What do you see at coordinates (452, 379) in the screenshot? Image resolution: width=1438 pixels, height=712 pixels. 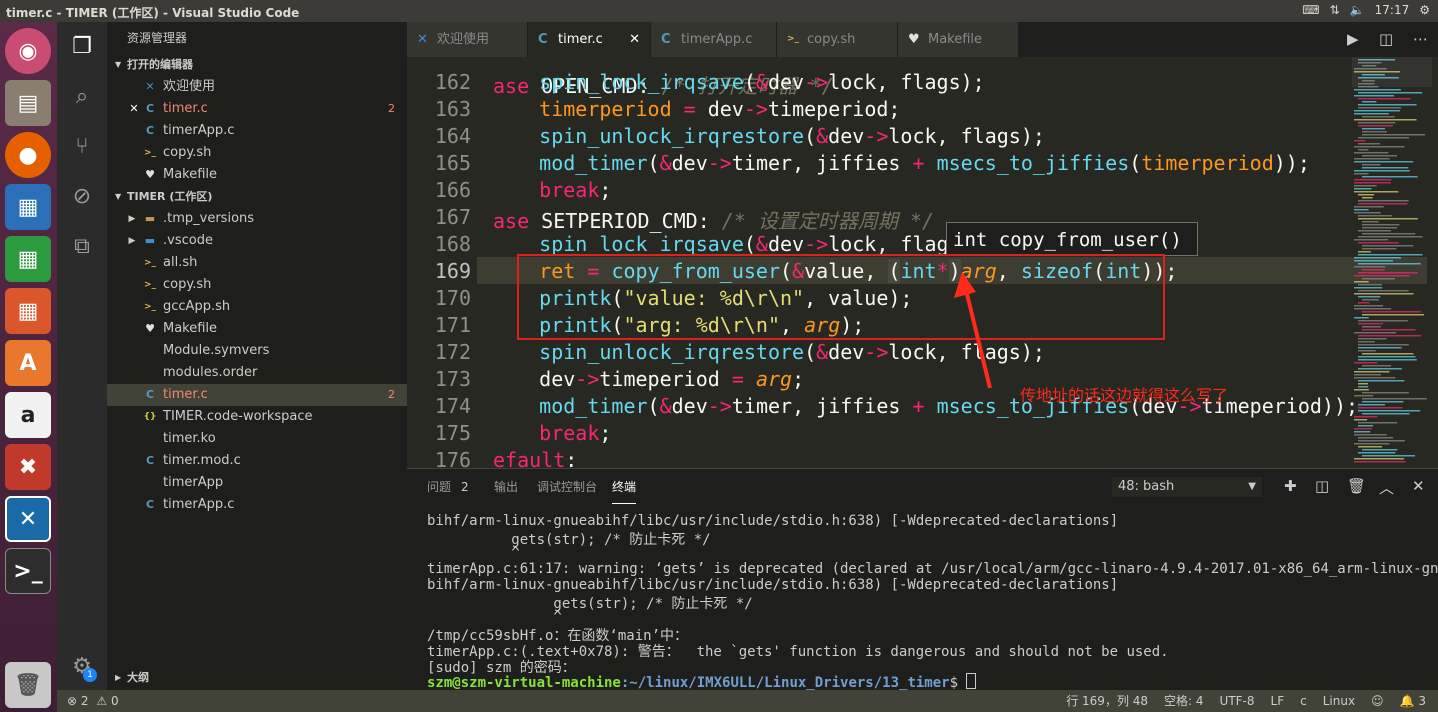 I see `line-number: 173` at bounding box center [452, 379].